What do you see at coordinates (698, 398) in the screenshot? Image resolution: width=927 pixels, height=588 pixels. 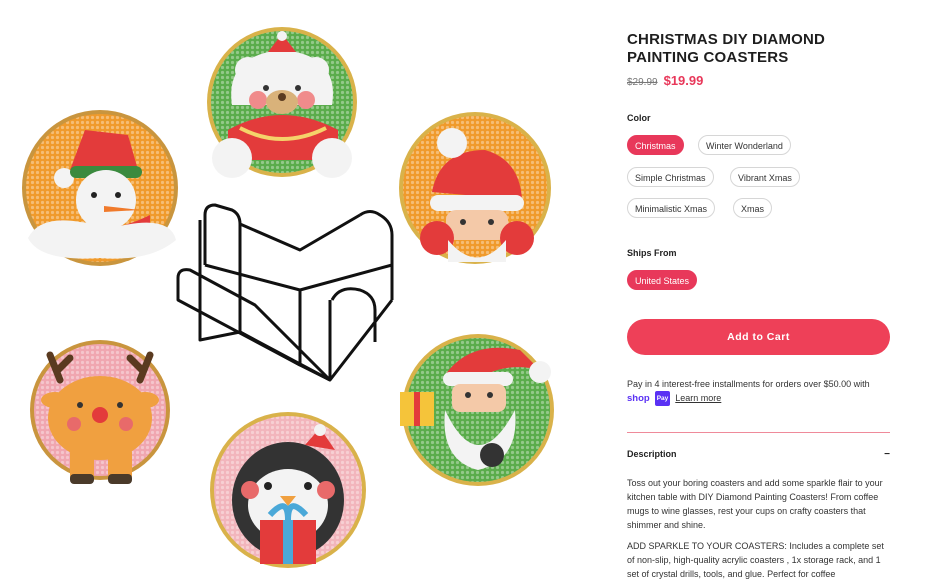 I see `learn-more-link: Learn more` at bounding box center [698, 398].